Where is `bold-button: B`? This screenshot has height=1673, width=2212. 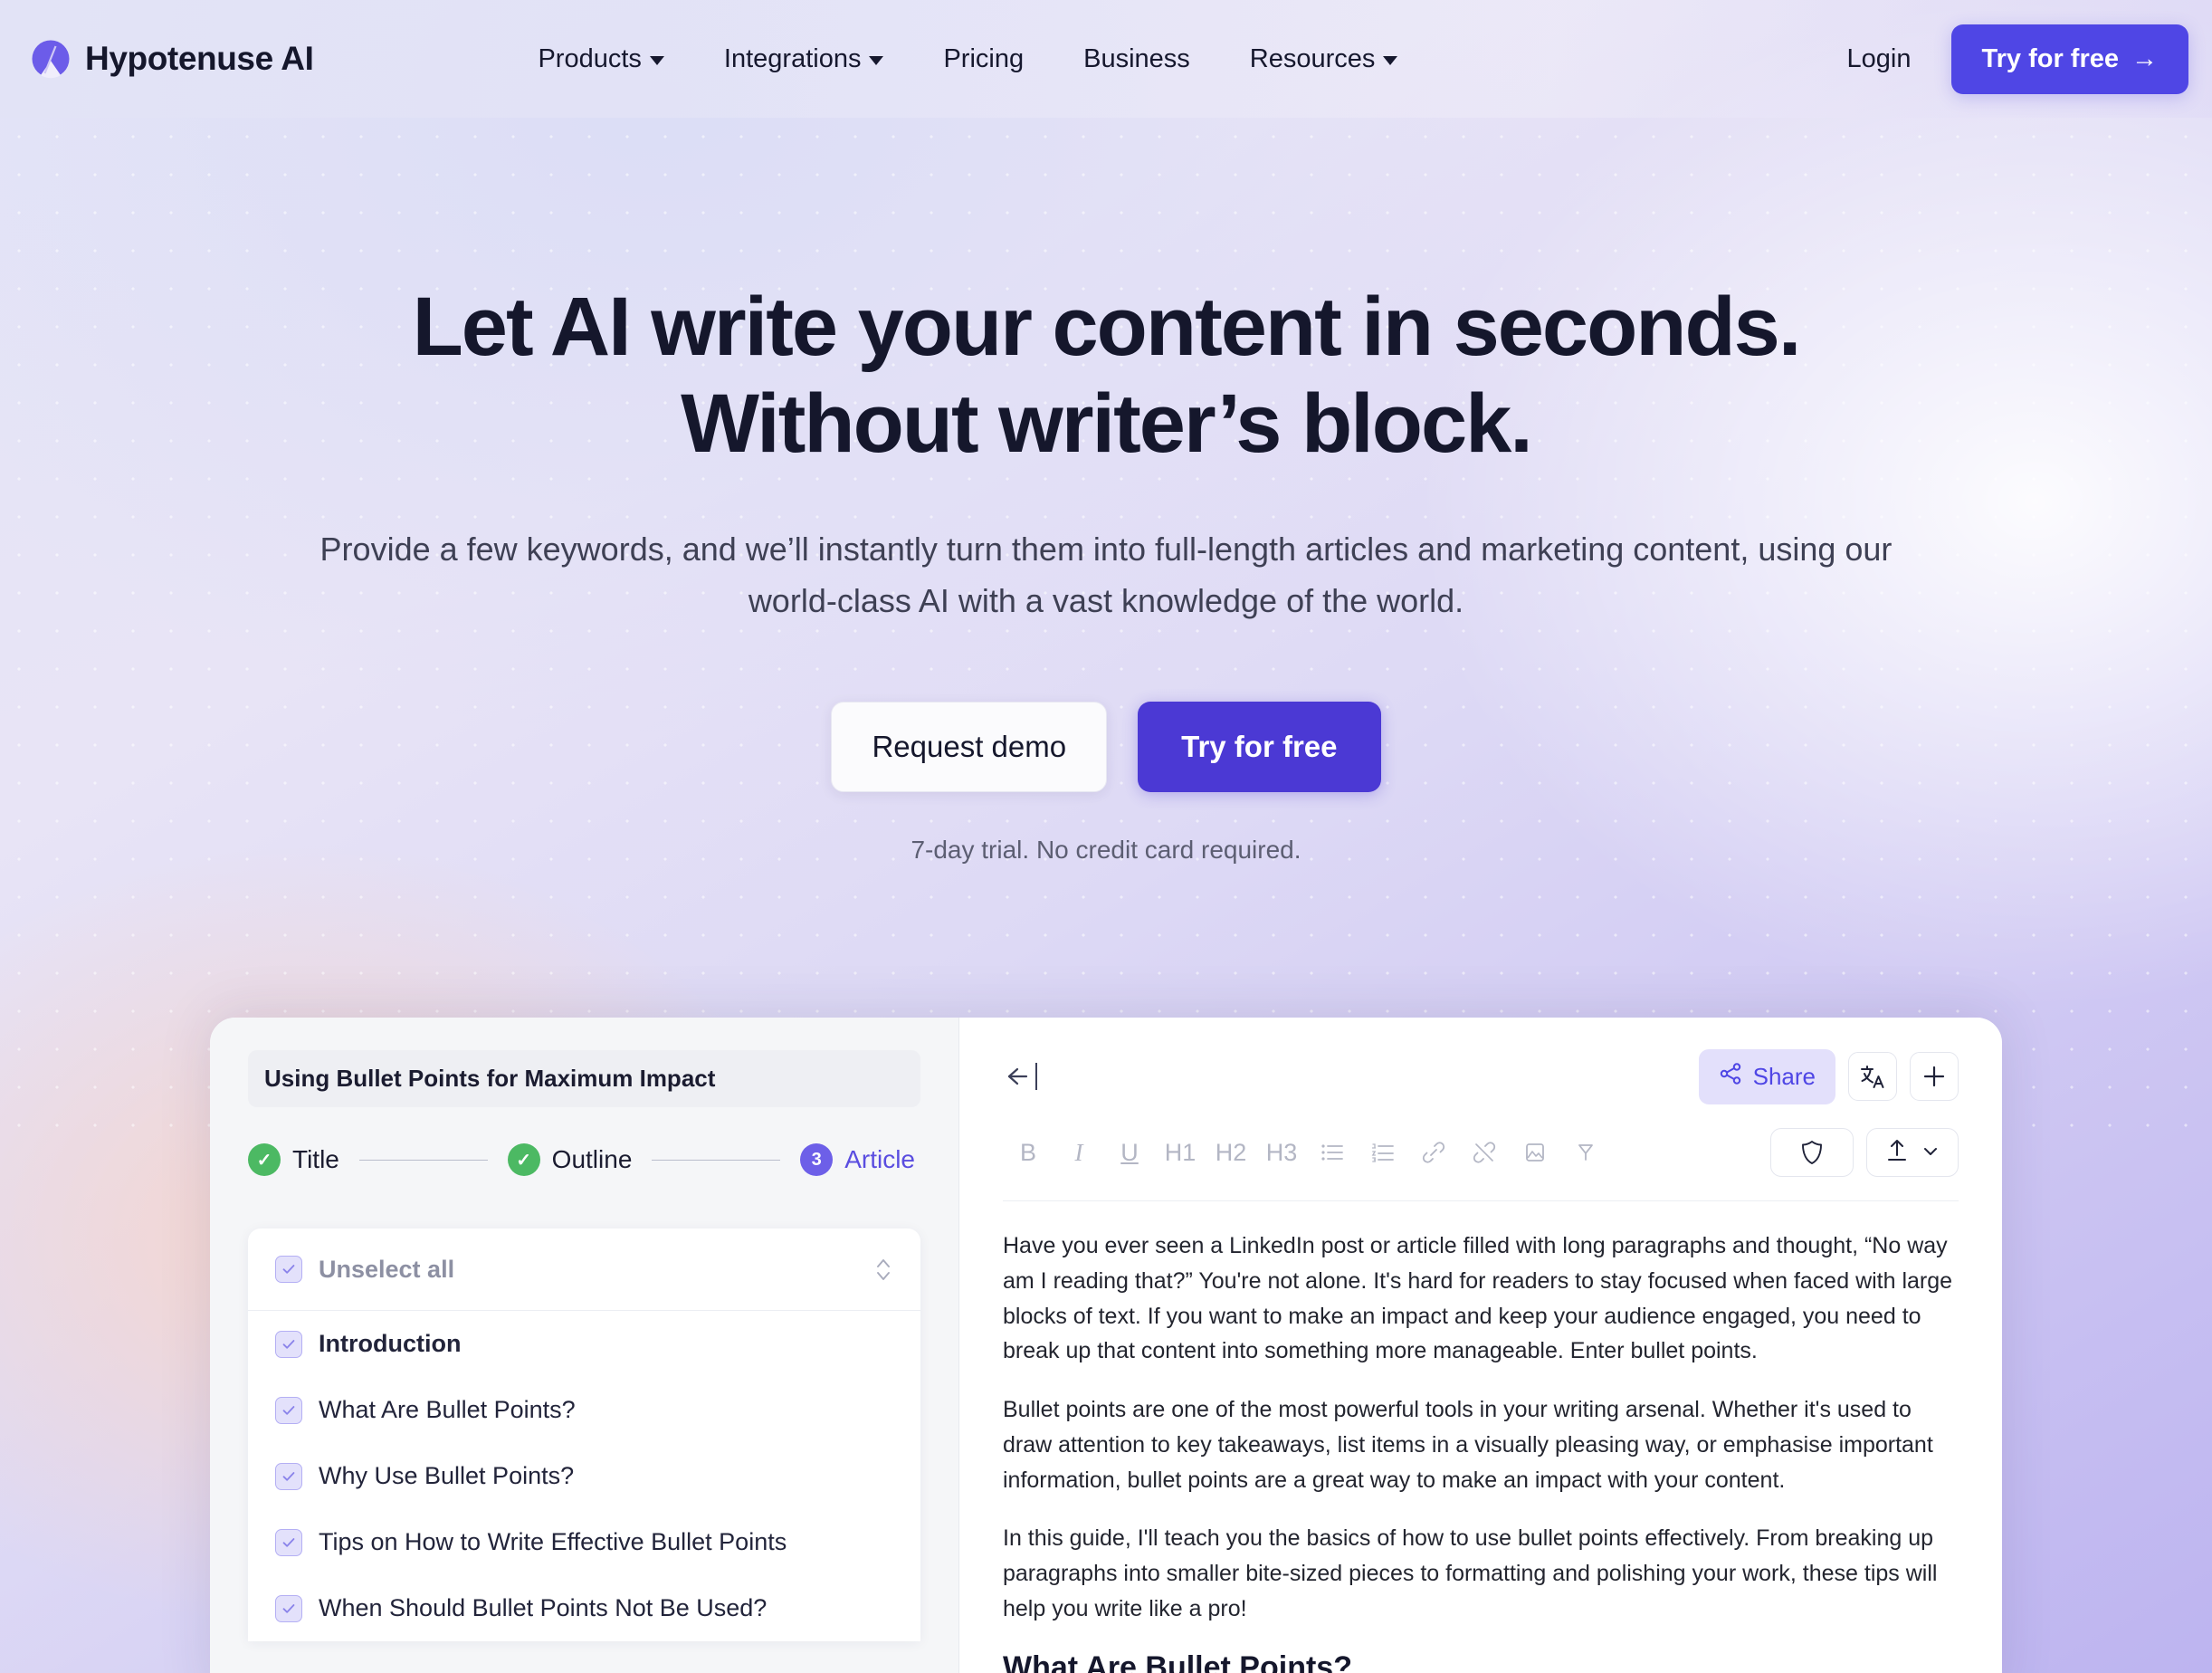
bold-button: B is located at coordinates (1028, 1153).